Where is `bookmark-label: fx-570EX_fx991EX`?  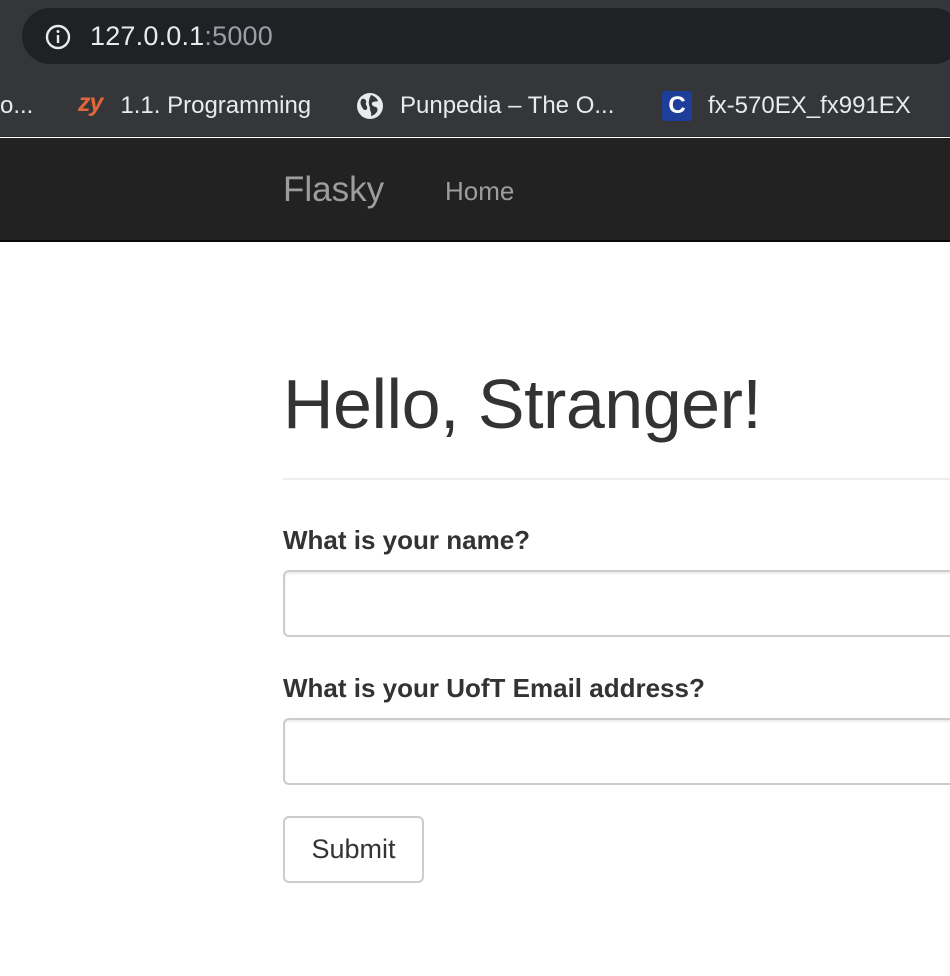 bookmark-label: fx-570EX_fx991EX is located at coordinates (809, 105).